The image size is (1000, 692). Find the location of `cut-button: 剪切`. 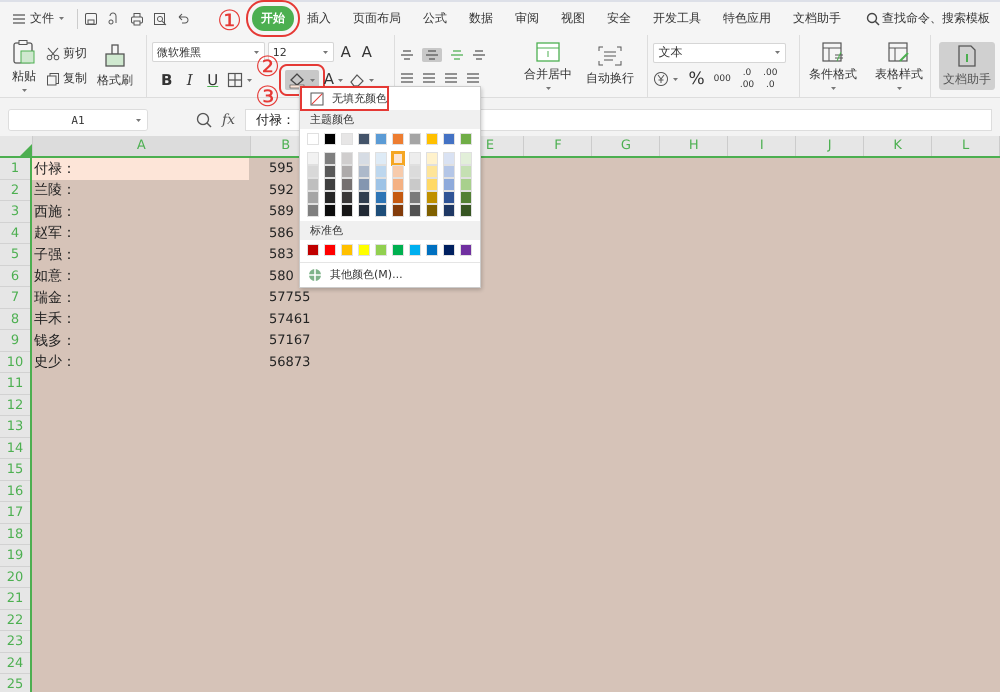

cut-button: 剪切 is located at coordinates (66, 53).